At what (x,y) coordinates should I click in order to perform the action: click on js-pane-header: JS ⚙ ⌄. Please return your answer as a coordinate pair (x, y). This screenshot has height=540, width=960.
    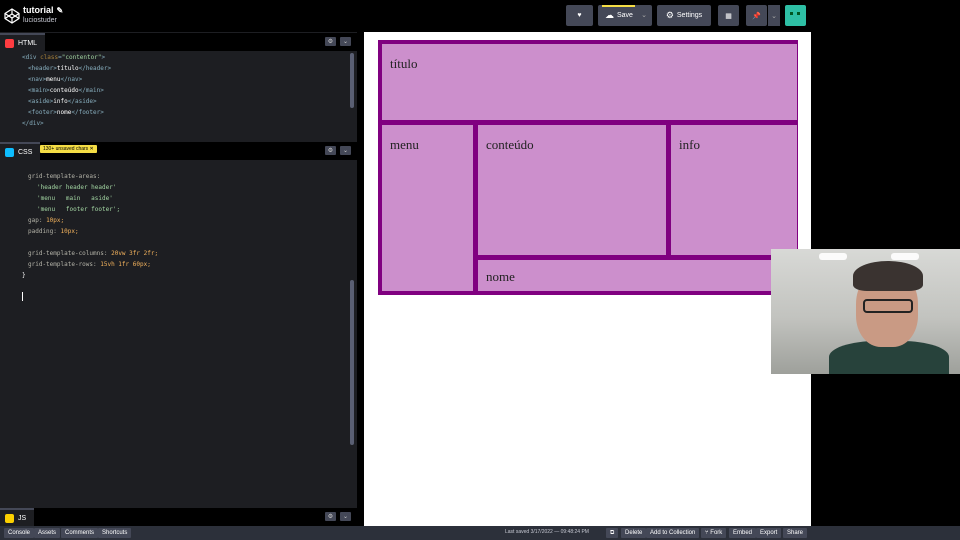
    Looking at the image, I should click on (178, 517).